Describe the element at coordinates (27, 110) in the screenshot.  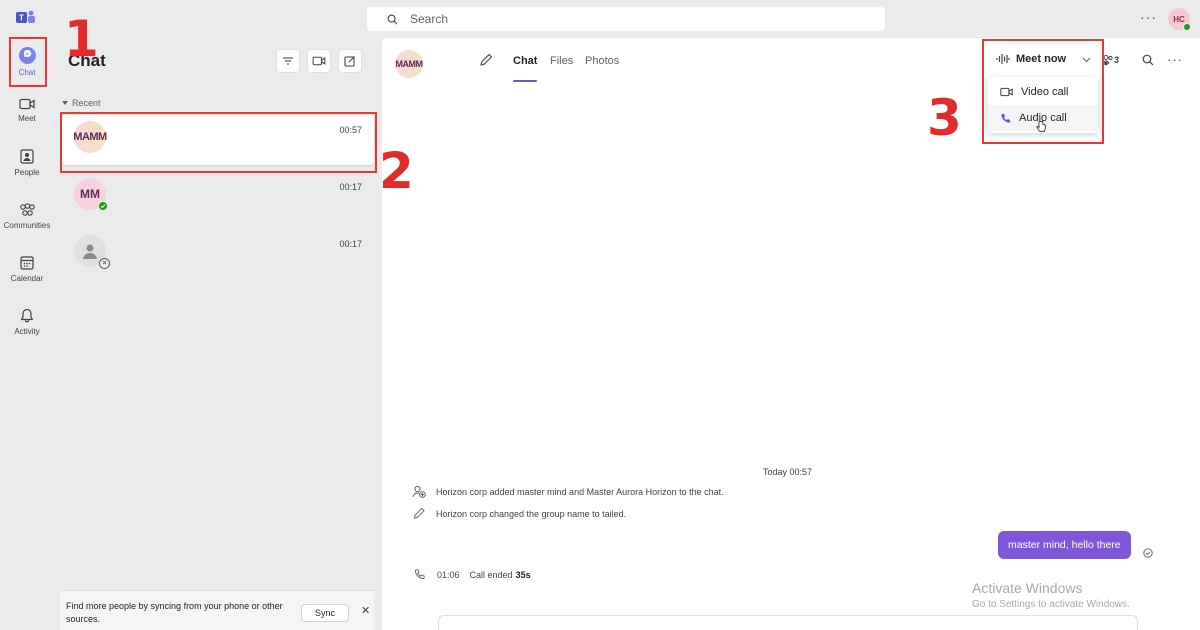
I see `rail-meet: Meet` at that location.